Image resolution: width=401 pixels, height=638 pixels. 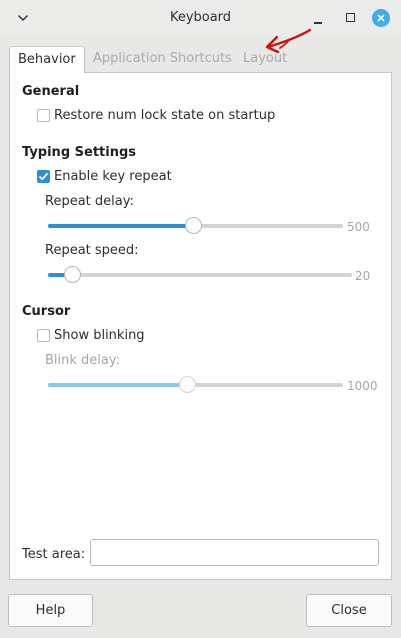 I want to click on title-bar: Keyboard, so click(x=200, y=18).